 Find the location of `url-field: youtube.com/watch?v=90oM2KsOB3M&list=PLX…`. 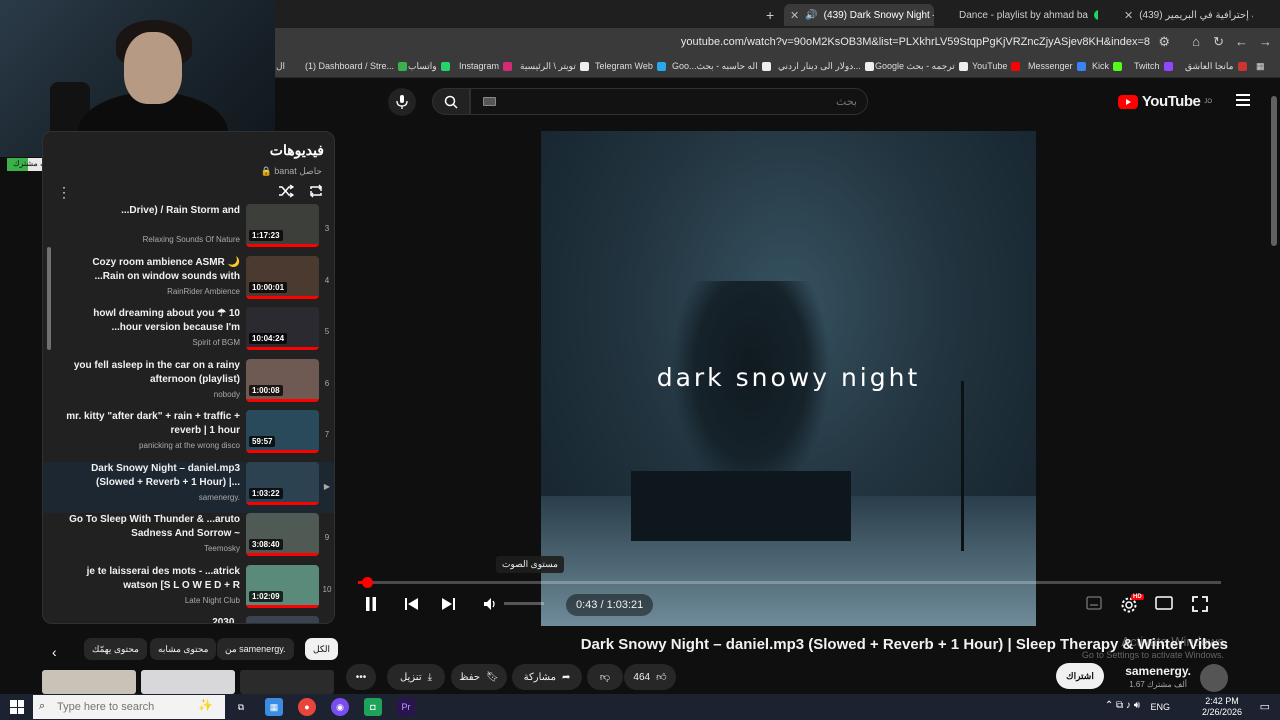

url-field: youtube.com/watch?v=90oM2KsOB3M&list=PLX… is located at coordinates (915, 42).